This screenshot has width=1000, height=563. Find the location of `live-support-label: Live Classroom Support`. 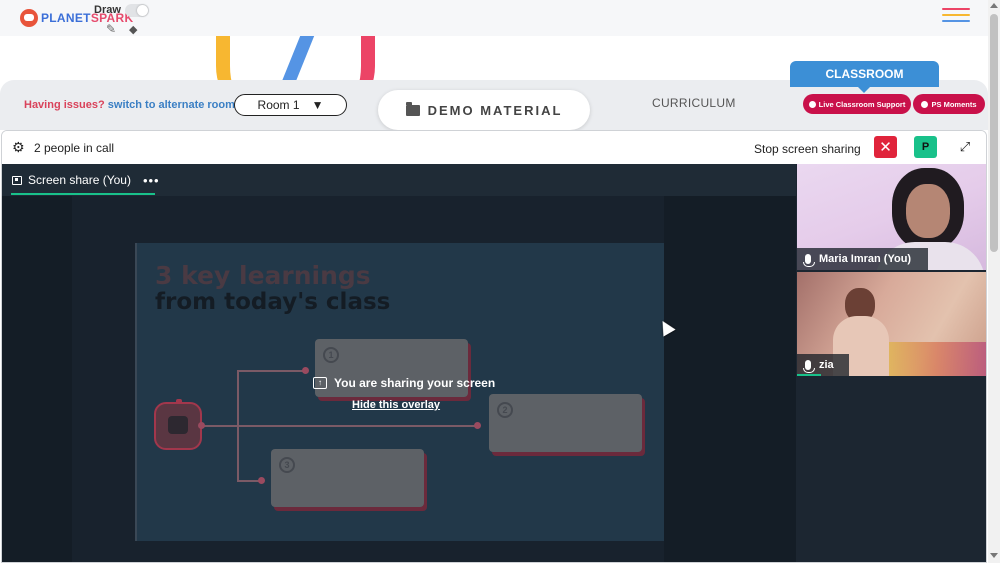

live-support-label: Live Classroom Support is located at coordinates (862, 104).